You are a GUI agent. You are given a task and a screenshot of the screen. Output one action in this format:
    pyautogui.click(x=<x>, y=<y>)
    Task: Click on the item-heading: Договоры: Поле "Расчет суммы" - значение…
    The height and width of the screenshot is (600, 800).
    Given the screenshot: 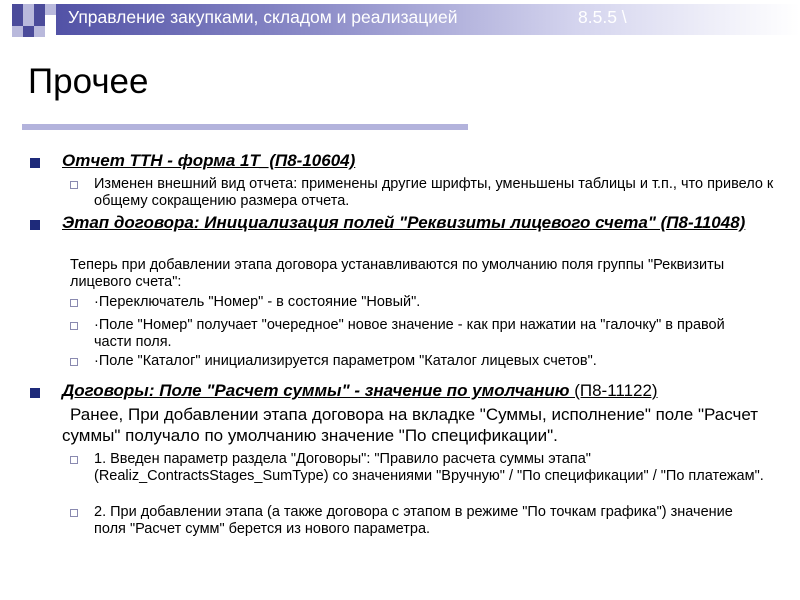 What is the action you would take?
    pyautogui.click(x=422, y=391)
    